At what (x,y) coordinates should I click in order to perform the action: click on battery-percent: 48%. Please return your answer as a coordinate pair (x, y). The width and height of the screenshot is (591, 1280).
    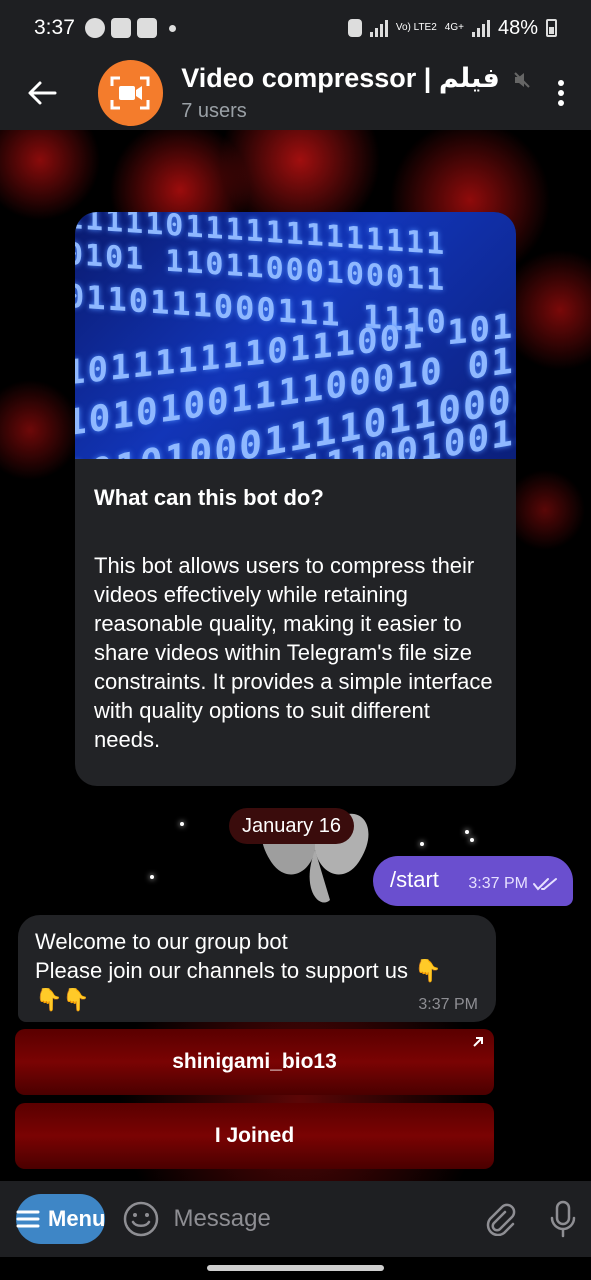
    Looking at the image, I should click on (517, 27).